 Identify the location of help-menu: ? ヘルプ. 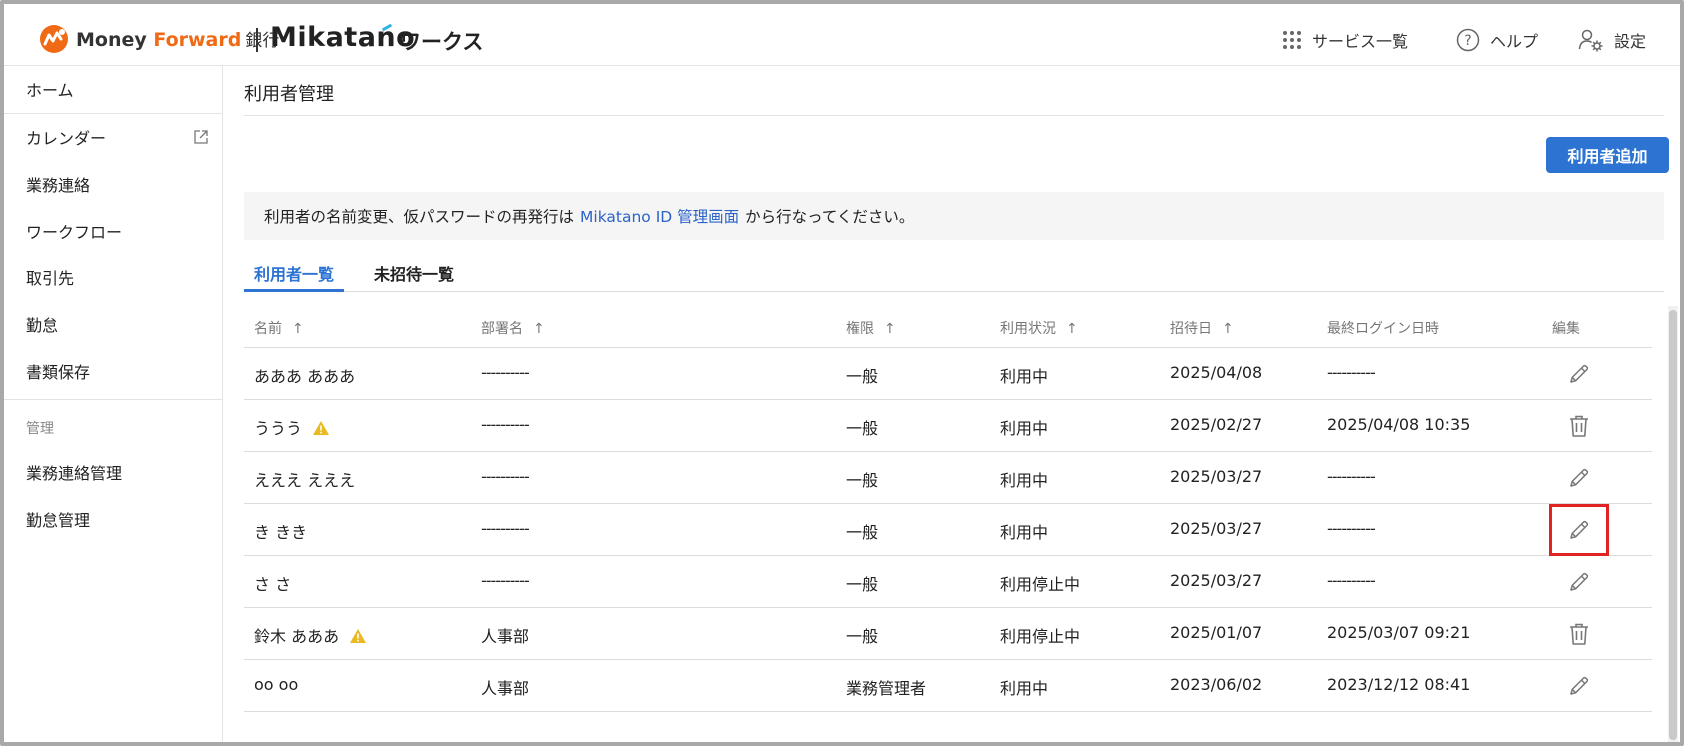
(1497, 40).